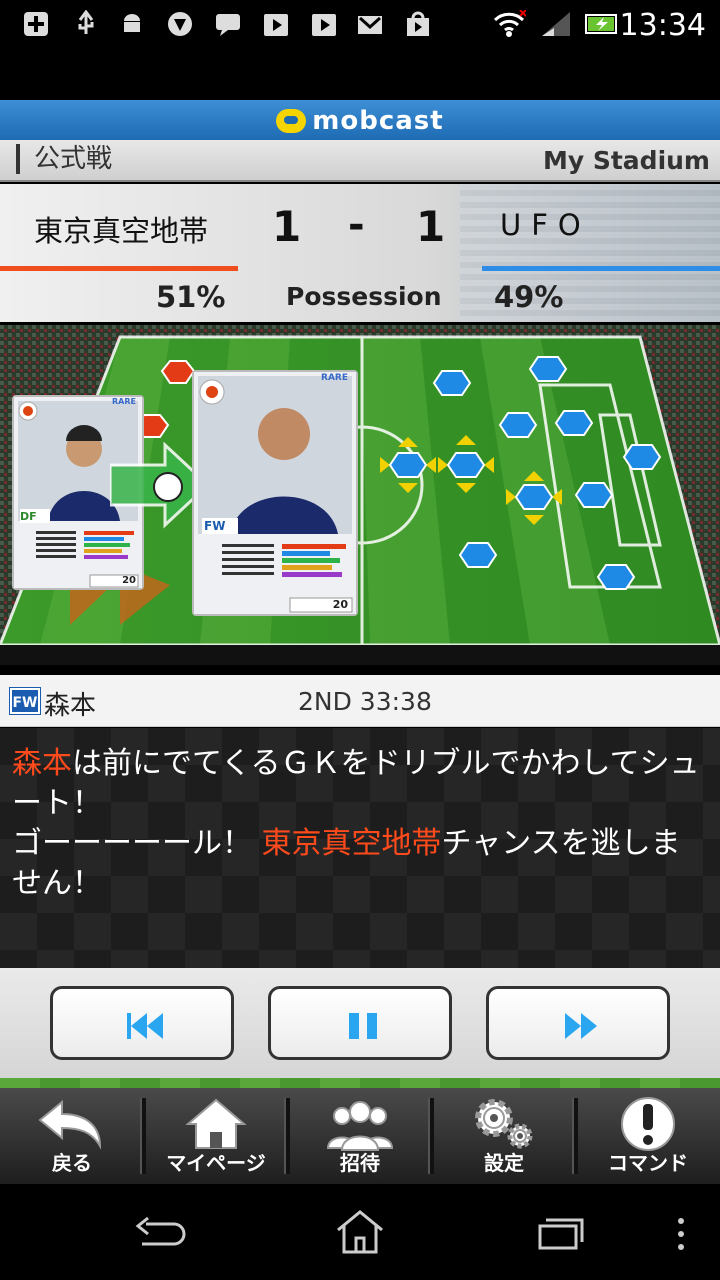 The height and width of the screenshot is (1280, 720). What do you see at coordinates (86, 22) in the screenshot?
I see `usb-icon` at bounding box center [86, 22].